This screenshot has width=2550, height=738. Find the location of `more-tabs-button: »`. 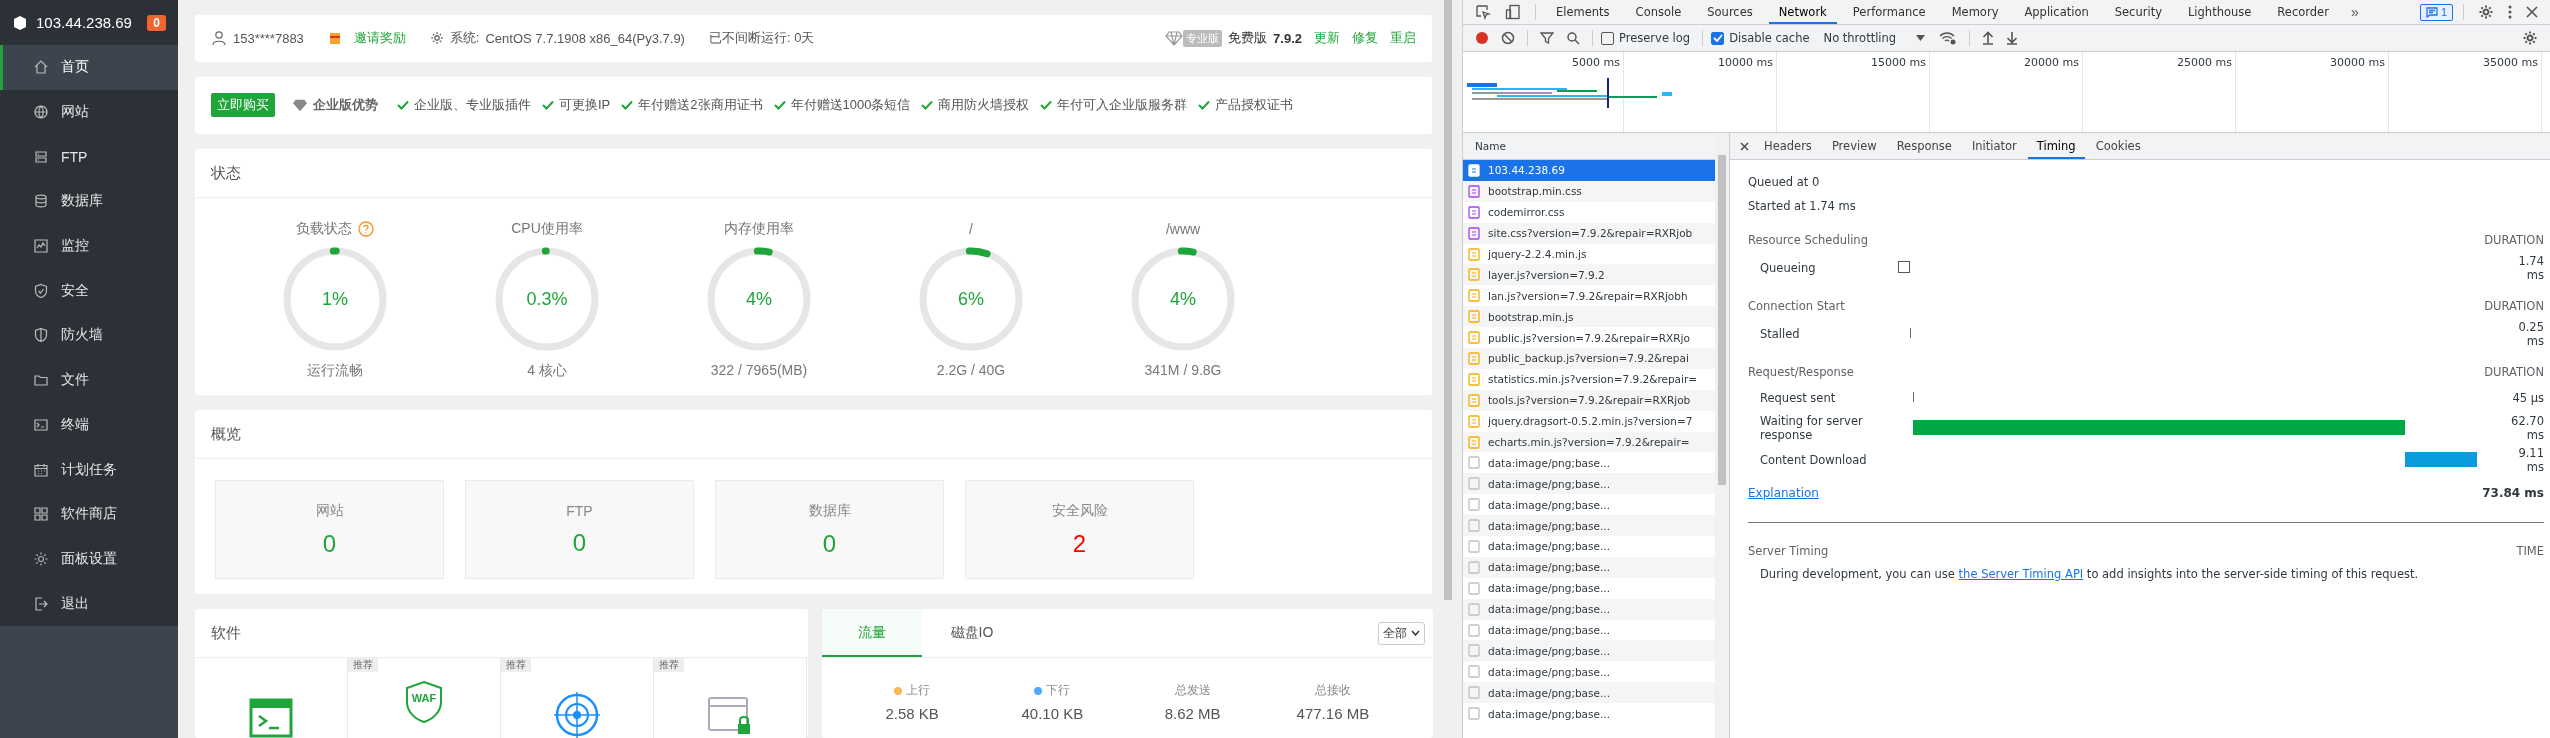

more-tabs-button: » is located at coordinates (2354, 12).